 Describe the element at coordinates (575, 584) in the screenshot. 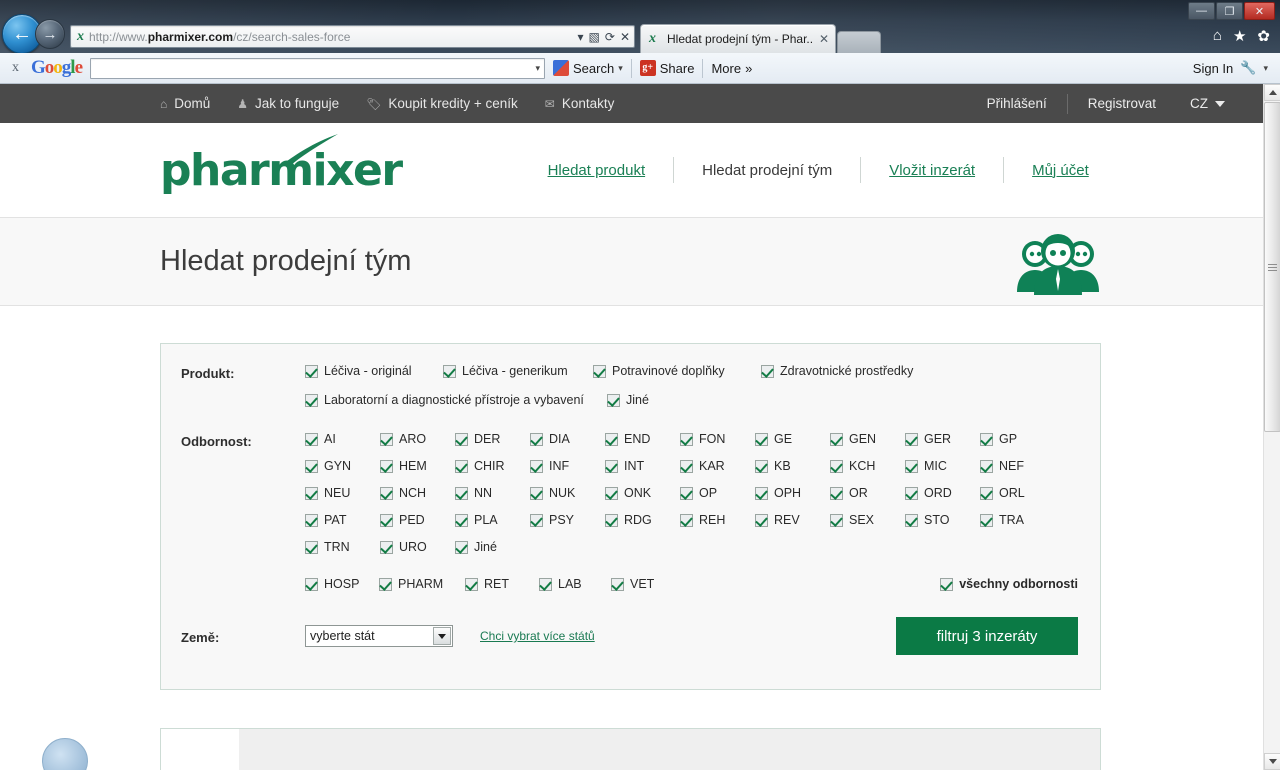

I see `checkbox-specialty-lab: LAB` at that location.